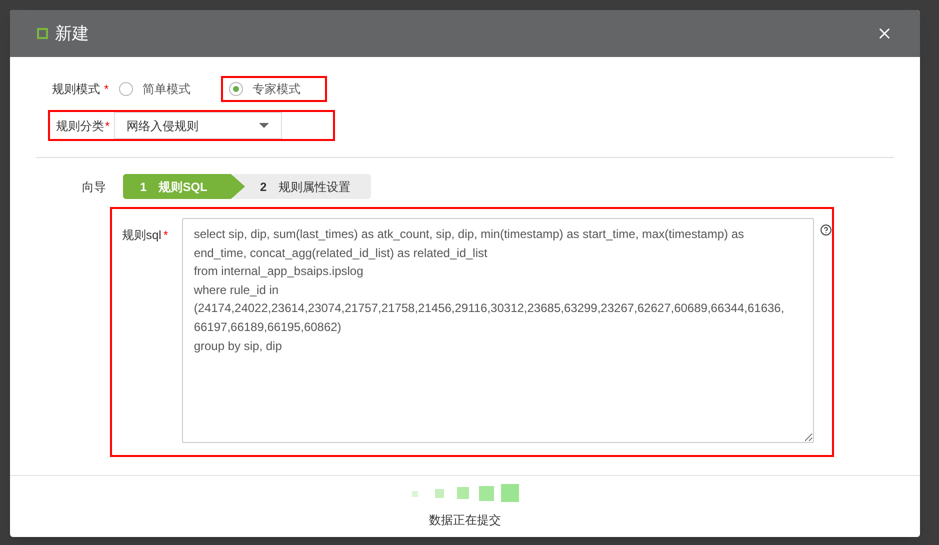 The image size is (939, 545). I want to click on dialog-title: 新建, so click(72, 33).